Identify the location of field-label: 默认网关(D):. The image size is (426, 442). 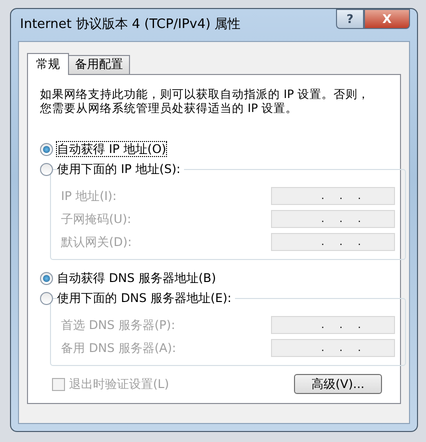
(96, 241).